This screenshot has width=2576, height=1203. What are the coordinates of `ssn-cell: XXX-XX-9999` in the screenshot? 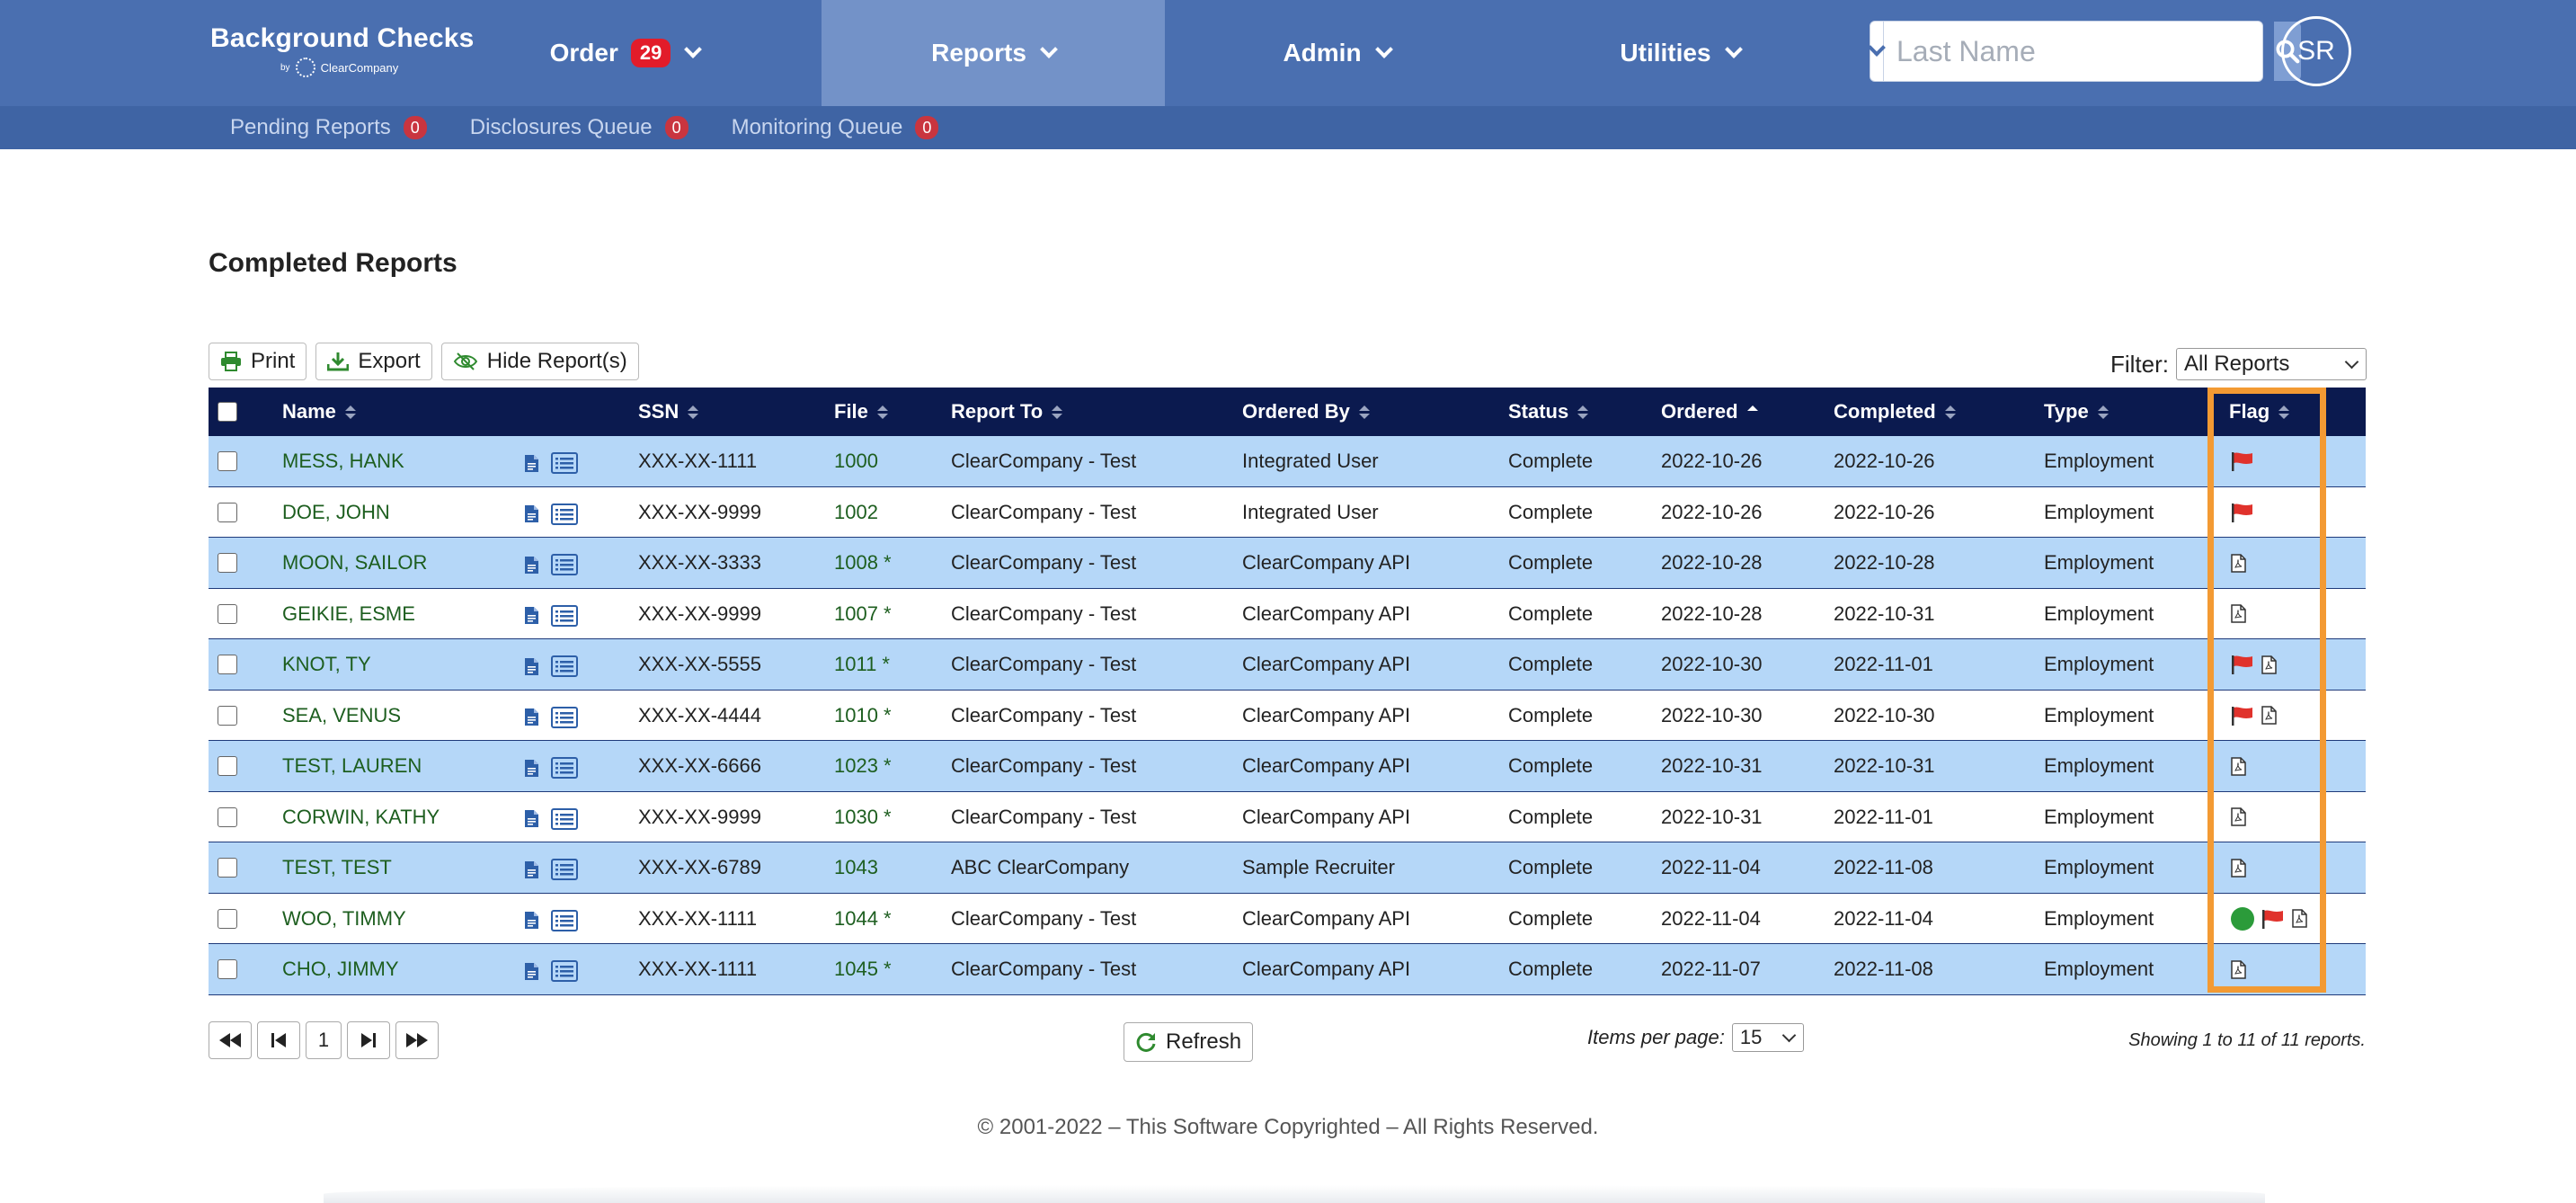 It's located at (699, 817).